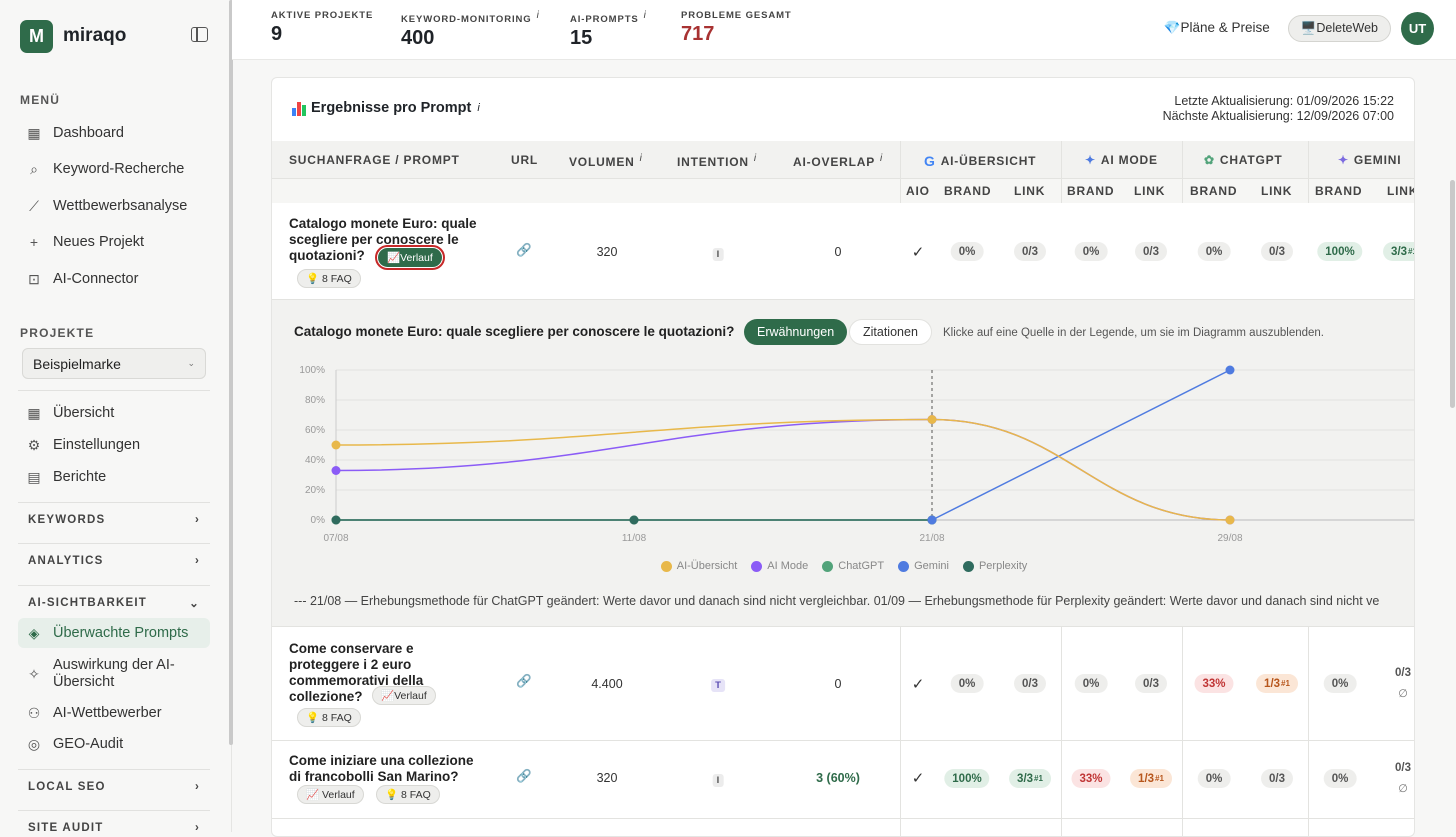 The height and width of the screenshot is (837, 1456). Describe the element at coordinates (114, 786) in the screenshot. I see `group-local-seo: LOCAL SEO ›` at that location.